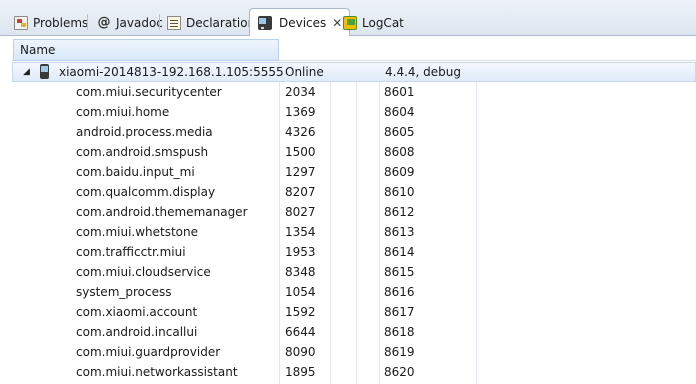  I want to click on process-port: 8608, so click(399, 152).